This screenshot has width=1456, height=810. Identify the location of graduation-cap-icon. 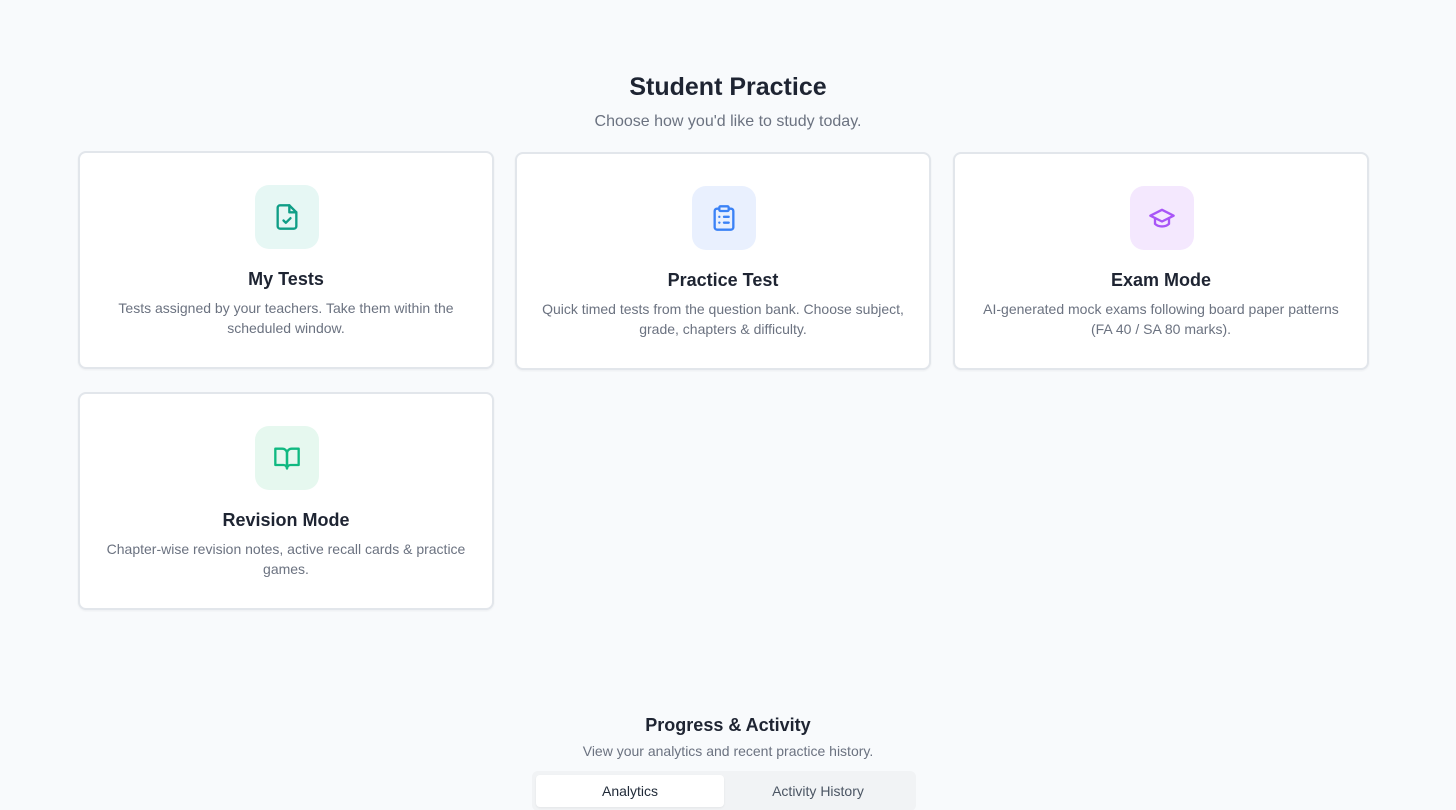
(1162, 218).